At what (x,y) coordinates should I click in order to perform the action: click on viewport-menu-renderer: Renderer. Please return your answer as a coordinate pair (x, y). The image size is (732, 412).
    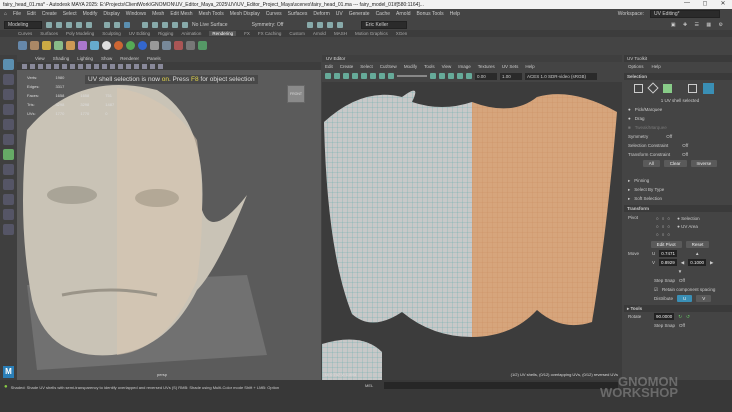
    Looking at the image, I should click on (129, 58).